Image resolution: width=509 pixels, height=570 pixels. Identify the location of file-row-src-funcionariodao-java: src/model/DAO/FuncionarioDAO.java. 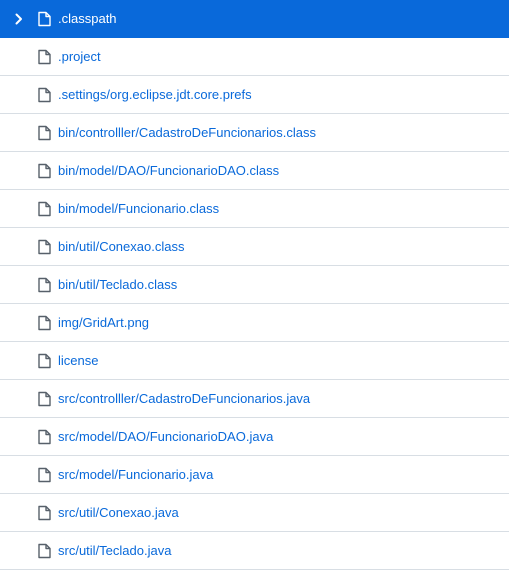
(254, 437).